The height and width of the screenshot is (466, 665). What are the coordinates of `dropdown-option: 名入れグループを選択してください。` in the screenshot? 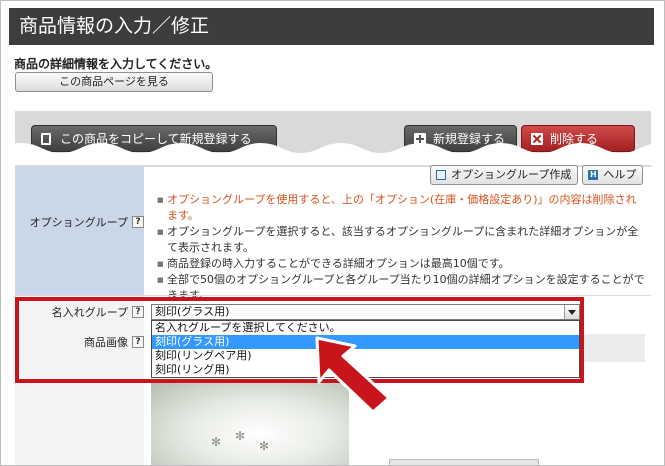 It's located at (365, 328).